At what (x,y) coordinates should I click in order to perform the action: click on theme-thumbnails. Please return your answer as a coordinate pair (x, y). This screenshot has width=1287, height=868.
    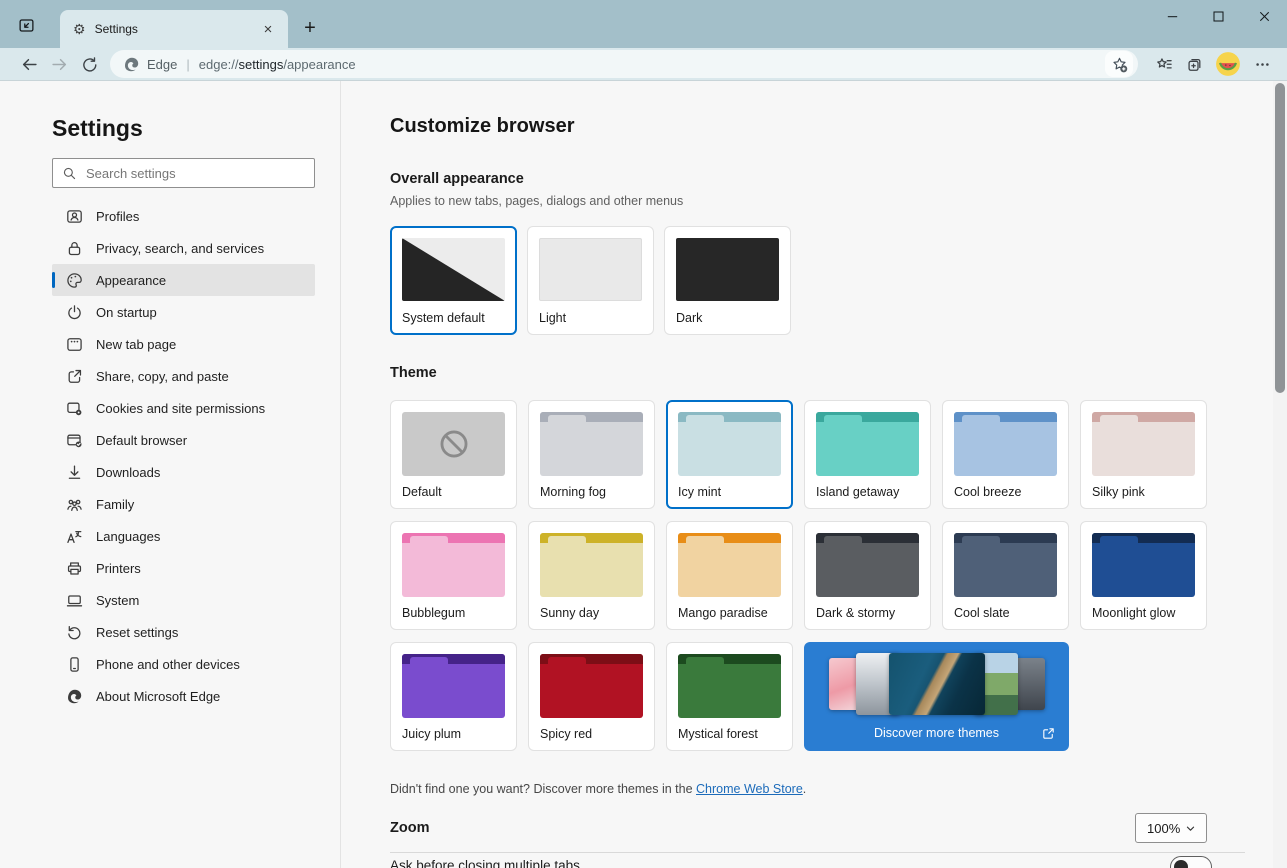
    Looking at the image, I should click on (936, 684).